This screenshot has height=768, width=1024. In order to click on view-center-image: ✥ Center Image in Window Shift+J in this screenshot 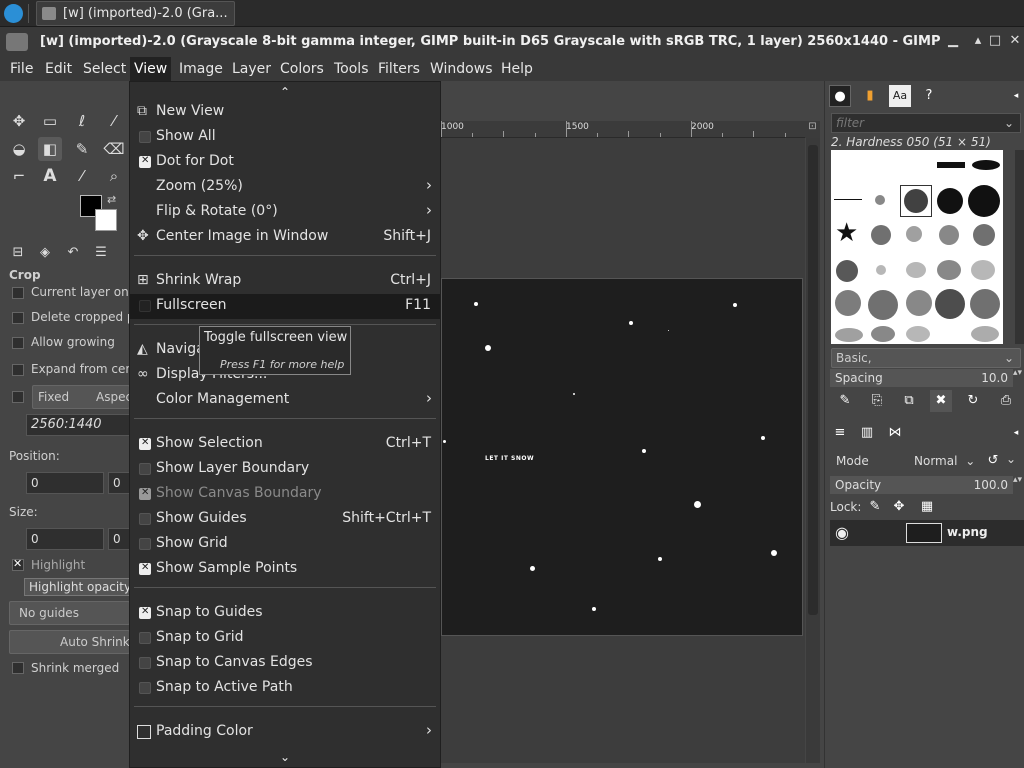, I will do `click(285, 237)`.